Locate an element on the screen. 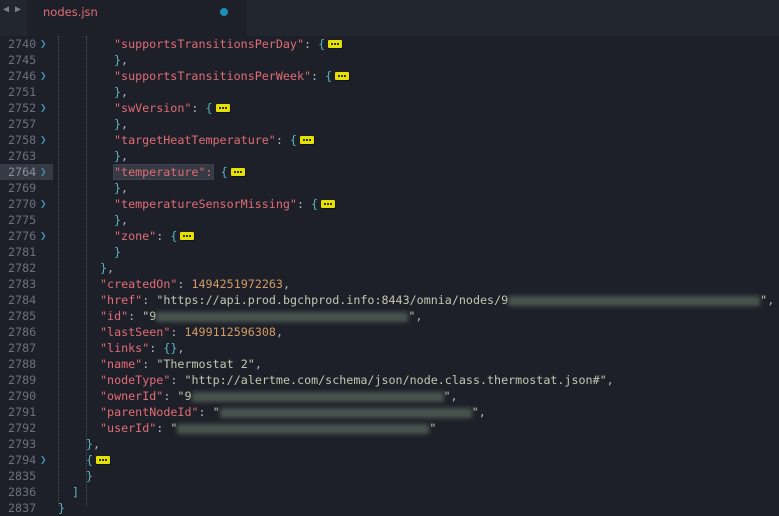  line-number: 2781 is located at coordinates (22, 252).